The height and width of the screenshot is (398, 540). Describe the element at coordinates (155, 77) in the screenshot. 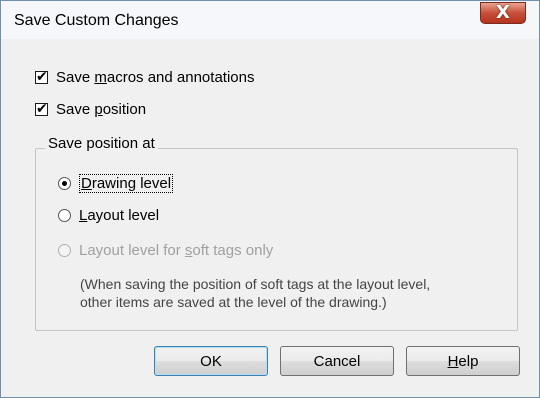

I see `save-macros-label: Save macros and annotations` at that location.